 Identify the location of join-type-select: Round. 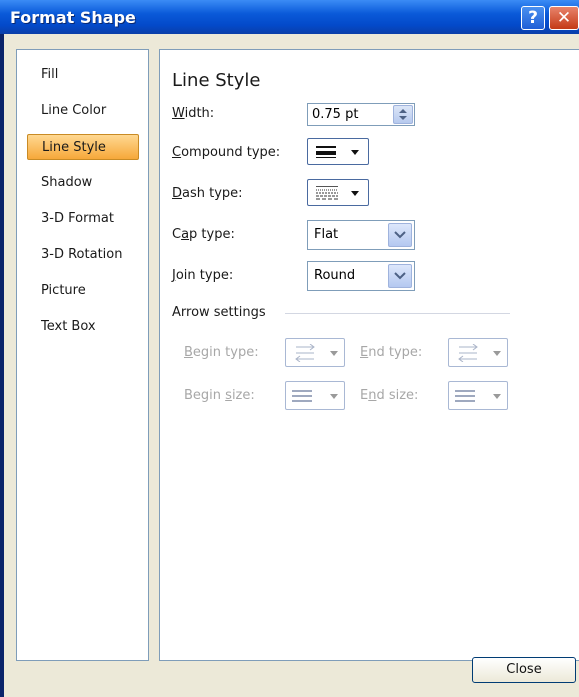
(361, 276).